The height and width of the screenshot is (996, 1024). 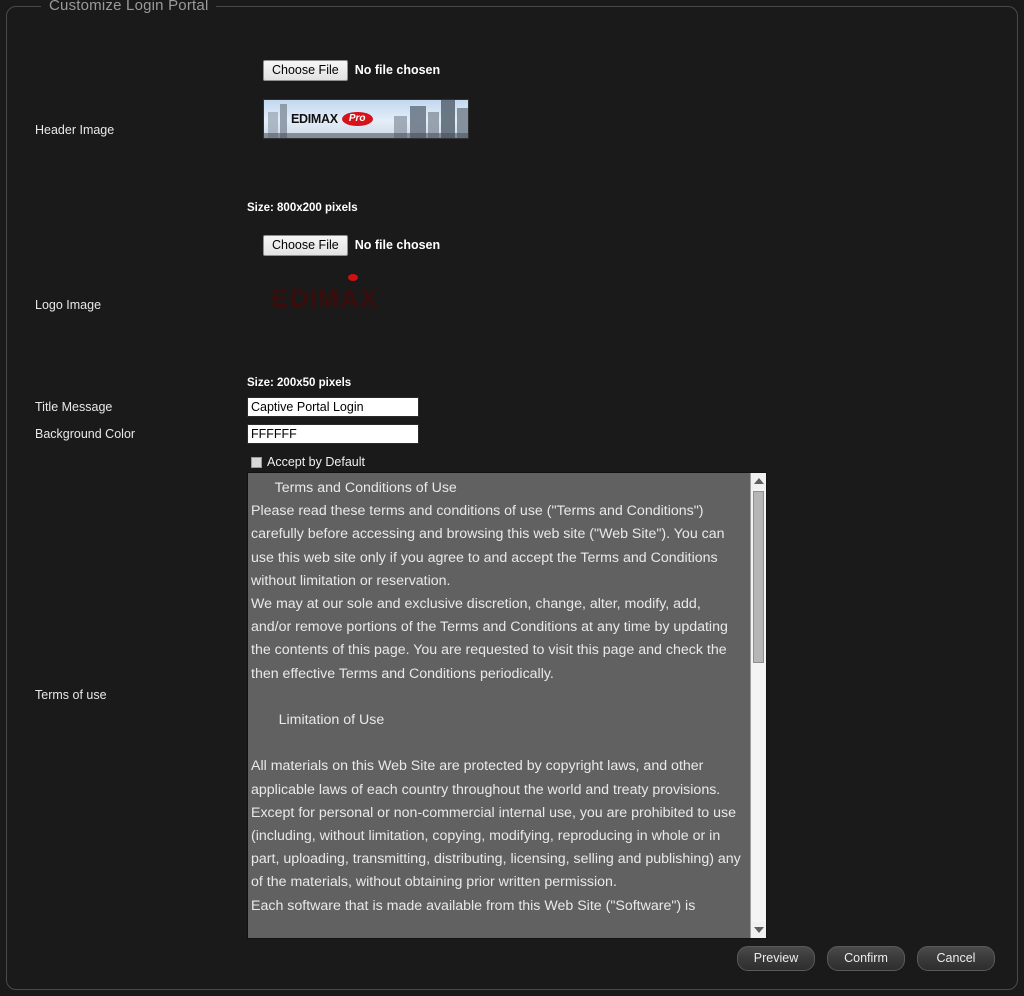 I want to click on accept-by-default-row: Accept by Default, so click(x=308, y=462).